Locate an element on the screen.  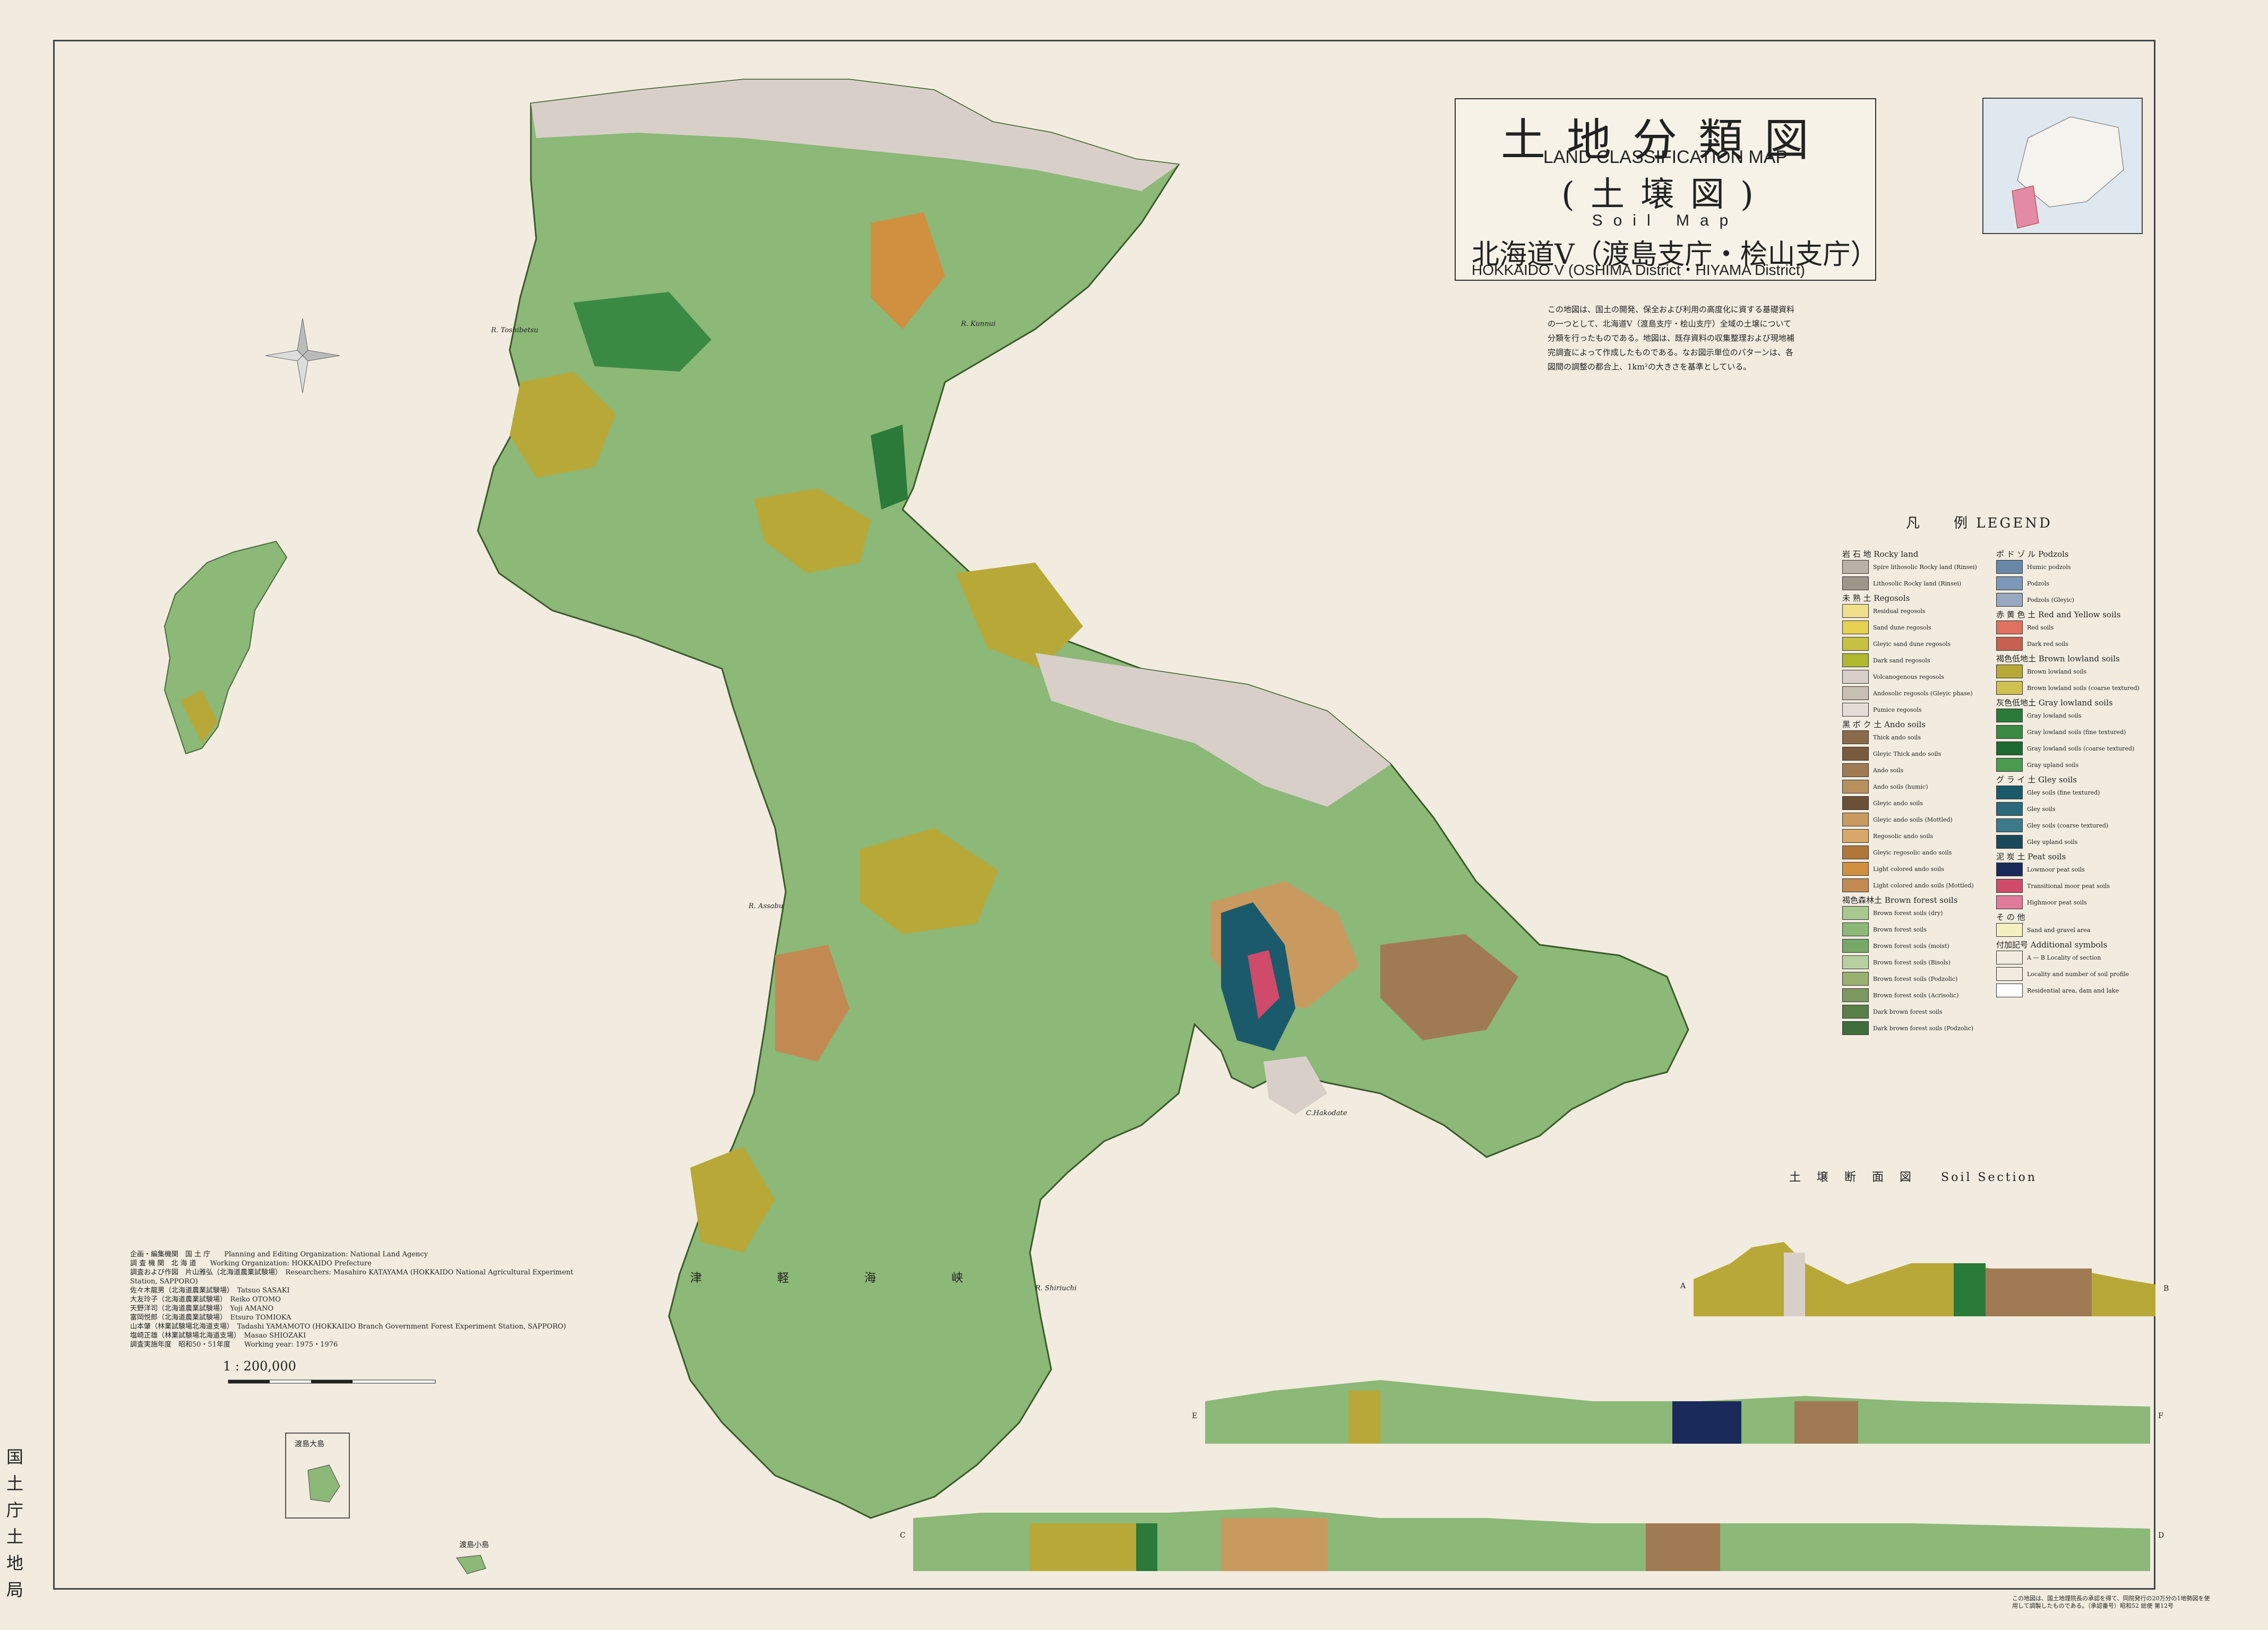
scale-label: 1 : 200,000 is located at coordinates (259, 1366).